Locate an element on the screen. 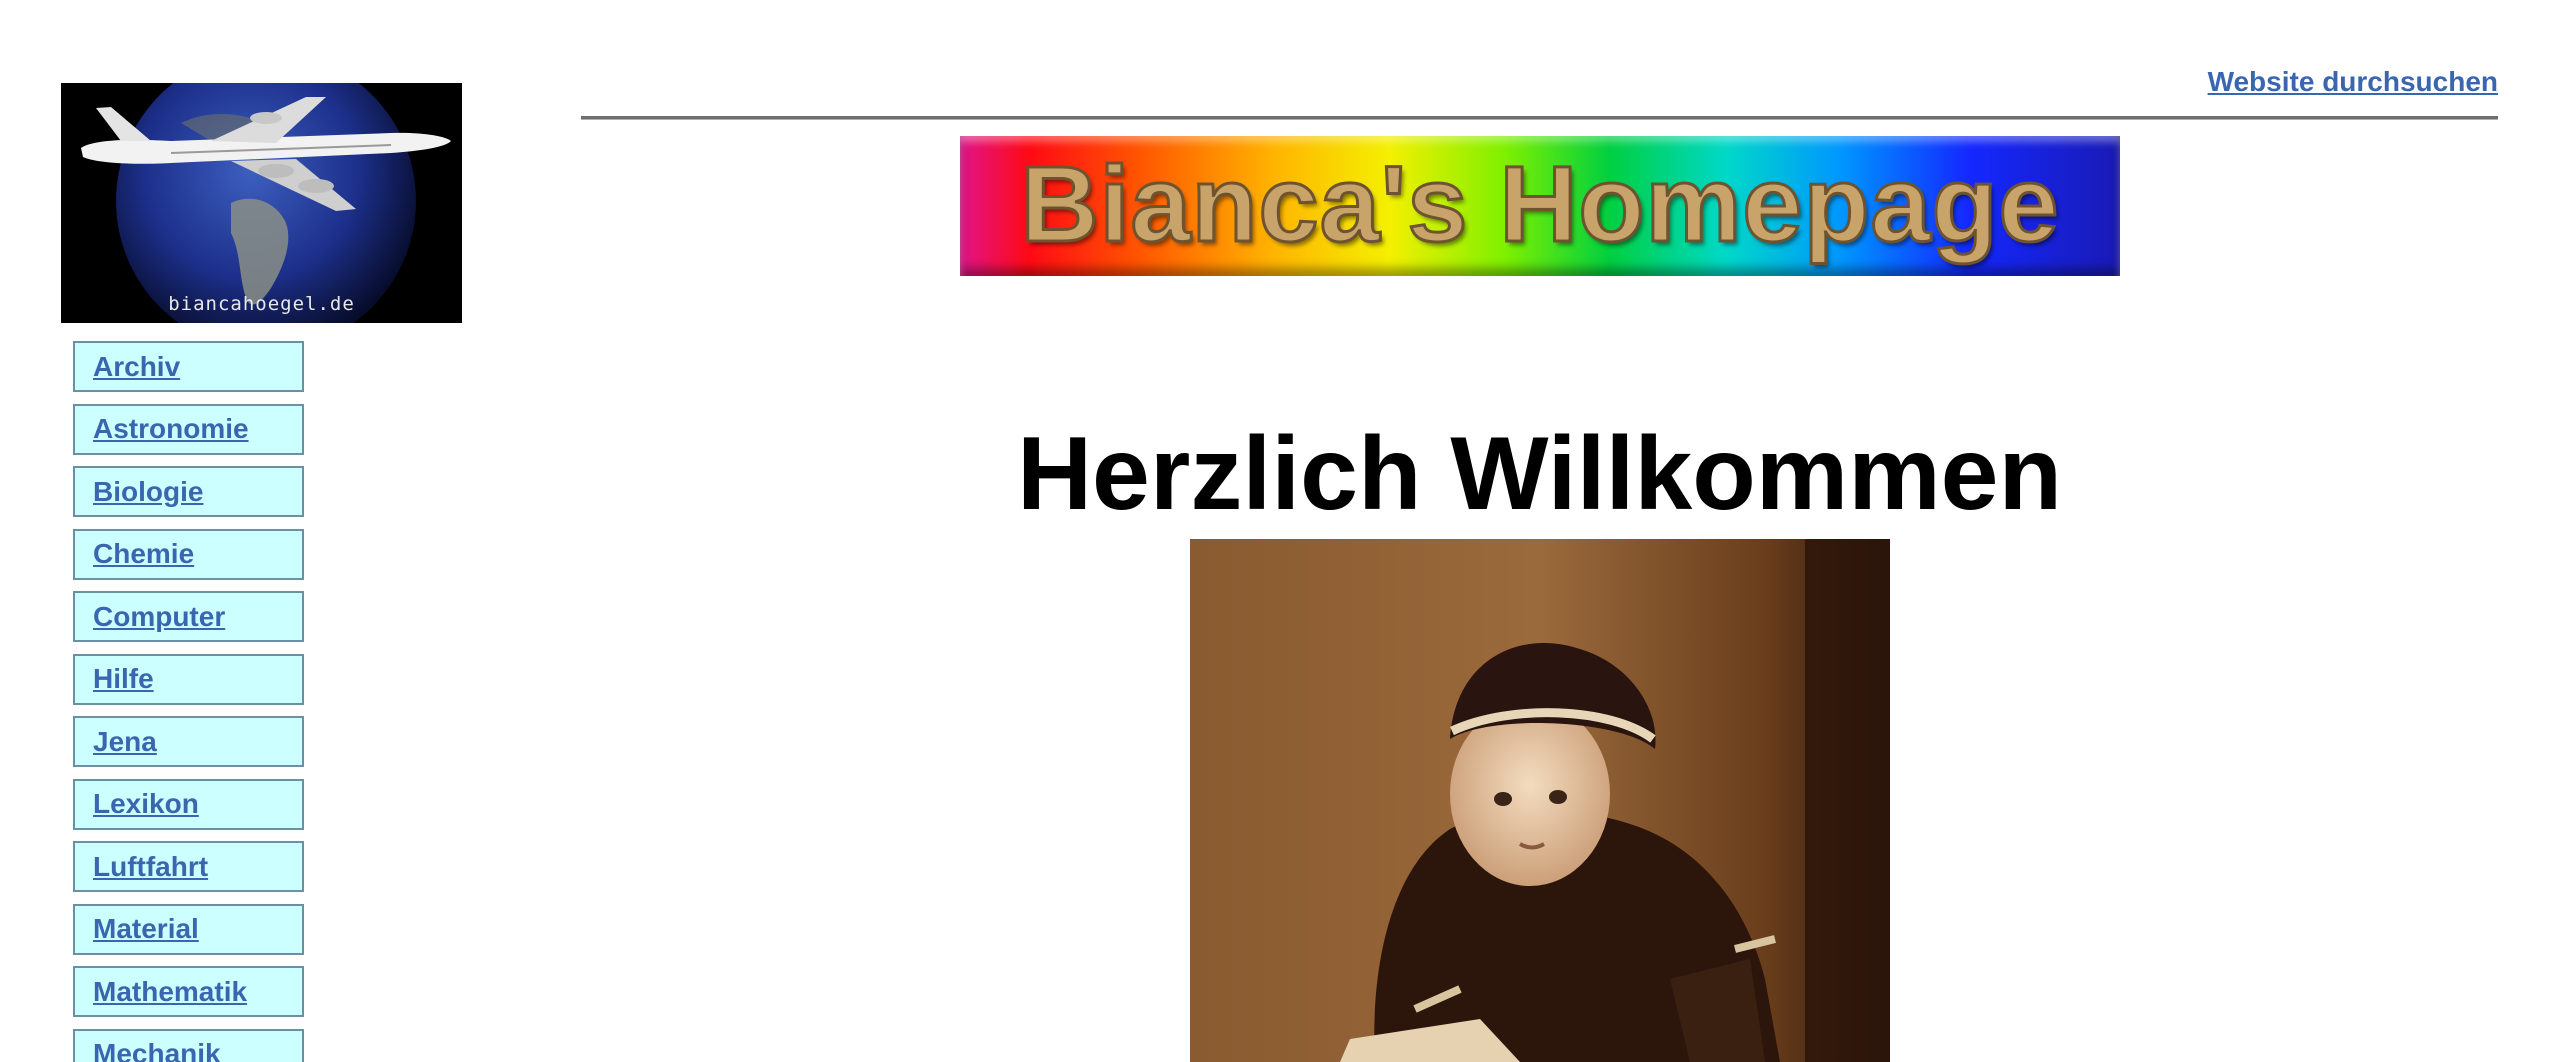 This screenshot has height=1062, width=2560. sidebar-link-astronomie: Astronomie is located at coordinates (171, 429).